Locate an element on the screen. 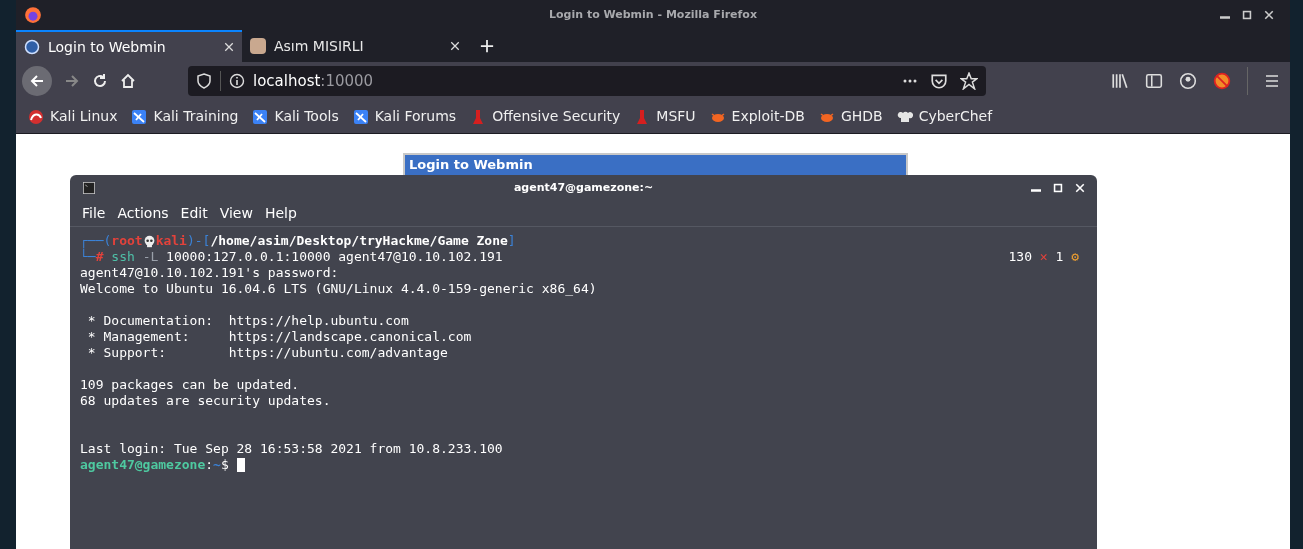  pocket-icon is located at coordinates (939, 81).